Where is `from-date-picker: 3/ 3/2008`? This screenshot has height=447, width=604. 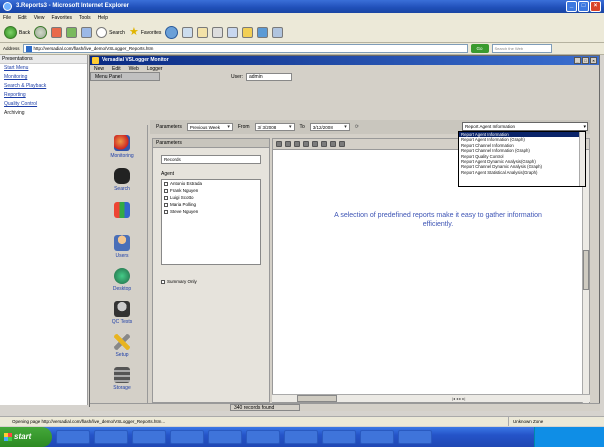
from-date-picker: 3/ 3/2008 is located at coordinates (274, 127).